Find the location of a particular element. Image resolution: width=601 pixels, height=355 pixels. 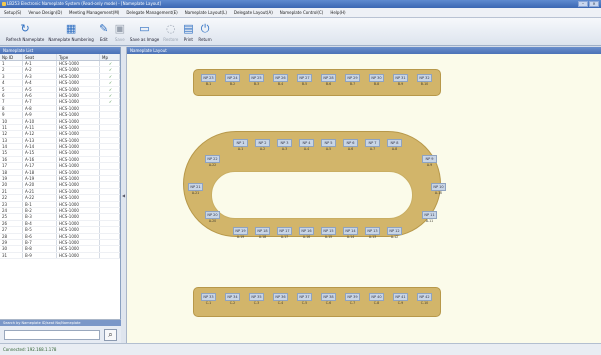

cell-np-id: 3 is located at coordinates (11, 76).